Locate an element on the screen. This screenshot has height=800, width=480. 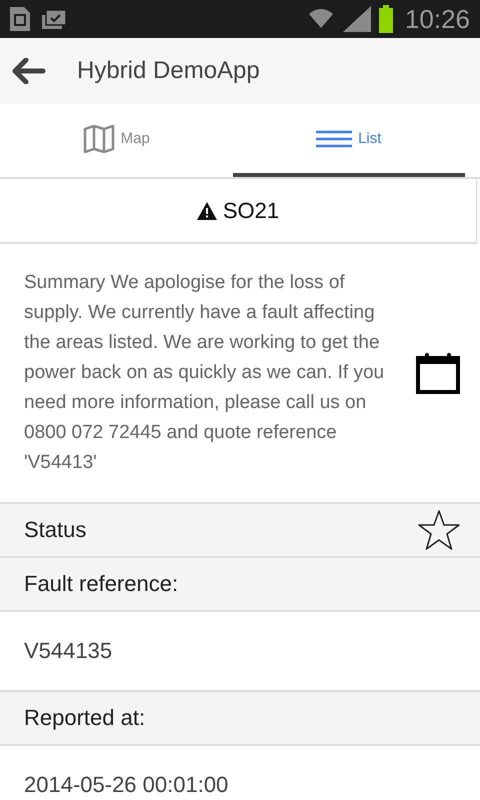
tab: List is located at coordinates (348, 140).